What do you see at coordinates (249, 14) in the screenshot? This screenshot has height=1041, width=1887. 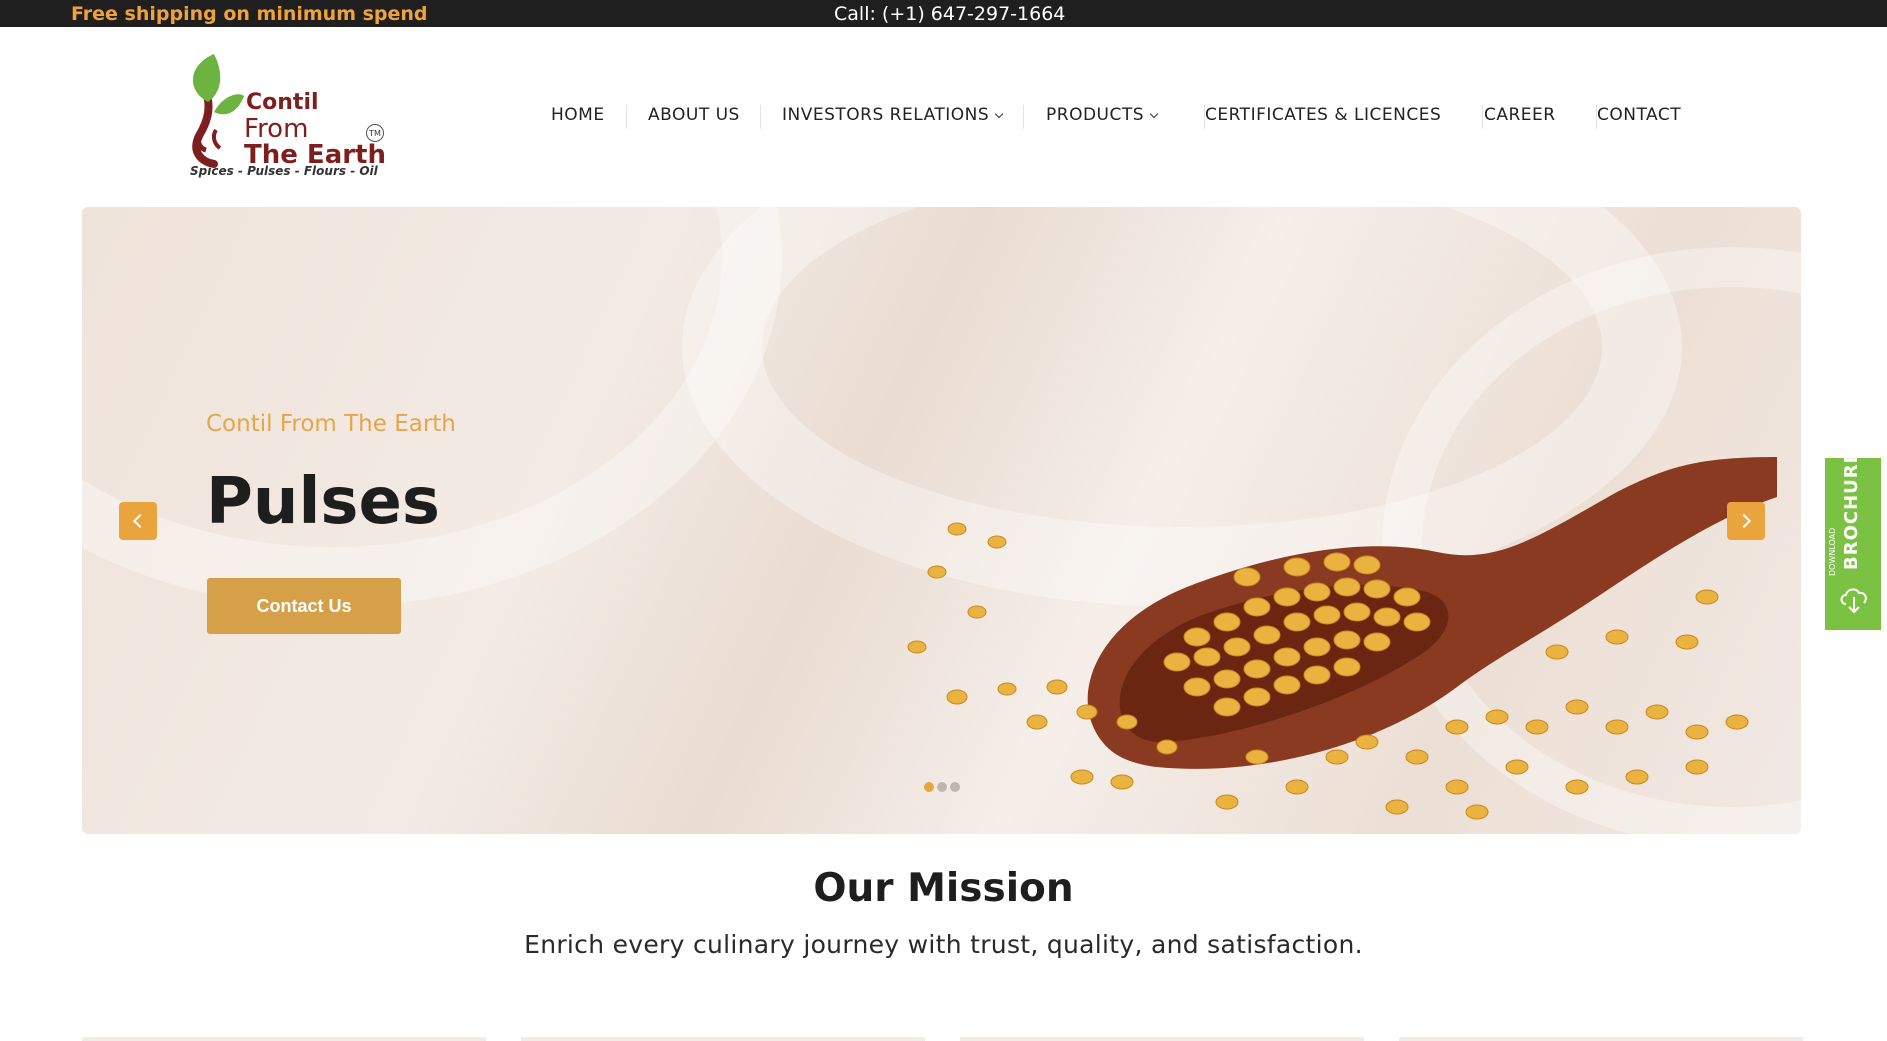 I see `shipping-promo-text: Free shipping on minimum spend` at bounding box center [249, 14].